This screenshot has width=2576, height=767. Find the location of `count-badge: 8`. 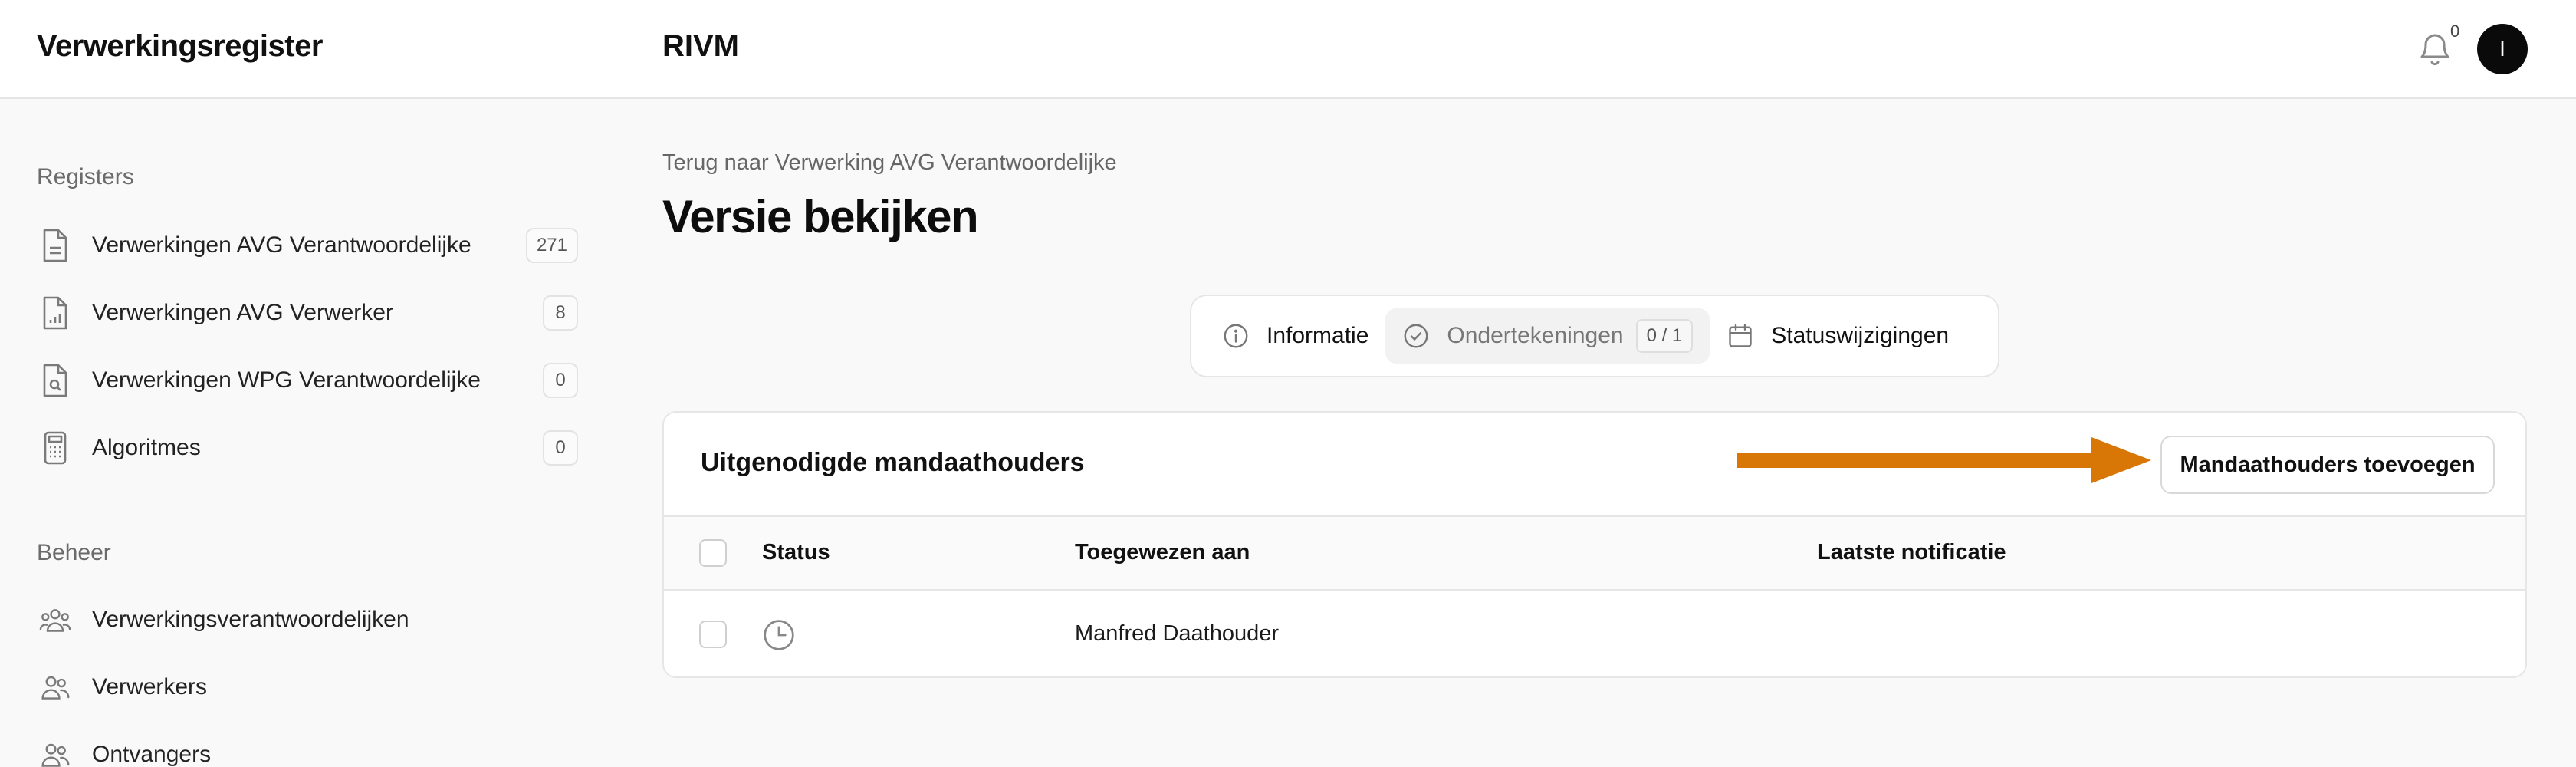

count-badge: 8 is located at coordinates (560, 313).